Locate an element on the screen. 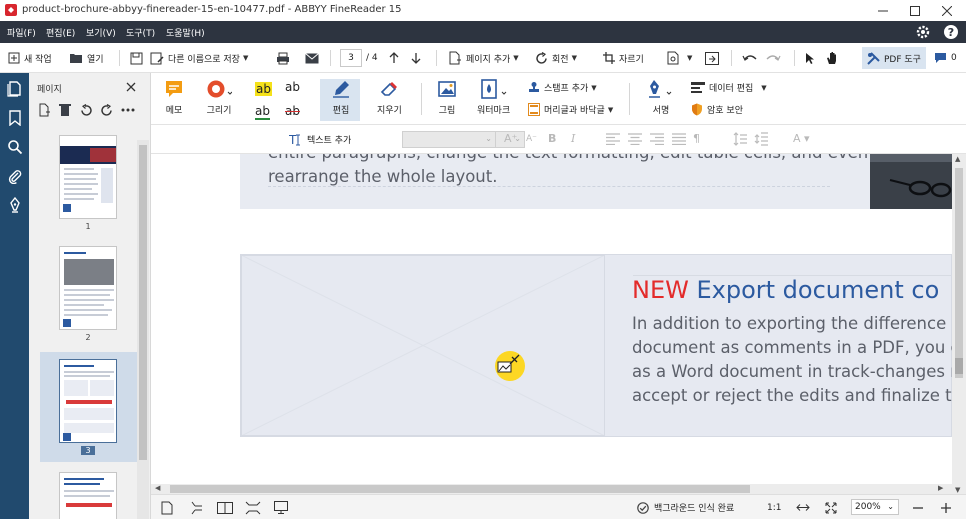 The width and height of the screenshot is (966, 519). pages-panel-scroll-thumb is located at coordinates (143, 302).